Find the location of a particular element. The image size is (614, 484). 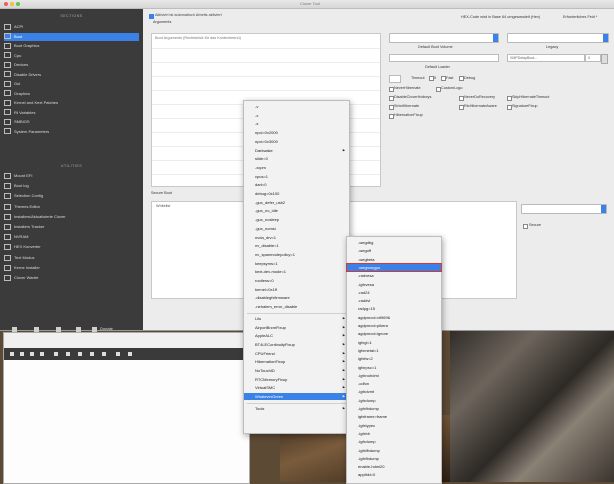

sidebar-item: Rt Variables is located at coordinates (71, 113).